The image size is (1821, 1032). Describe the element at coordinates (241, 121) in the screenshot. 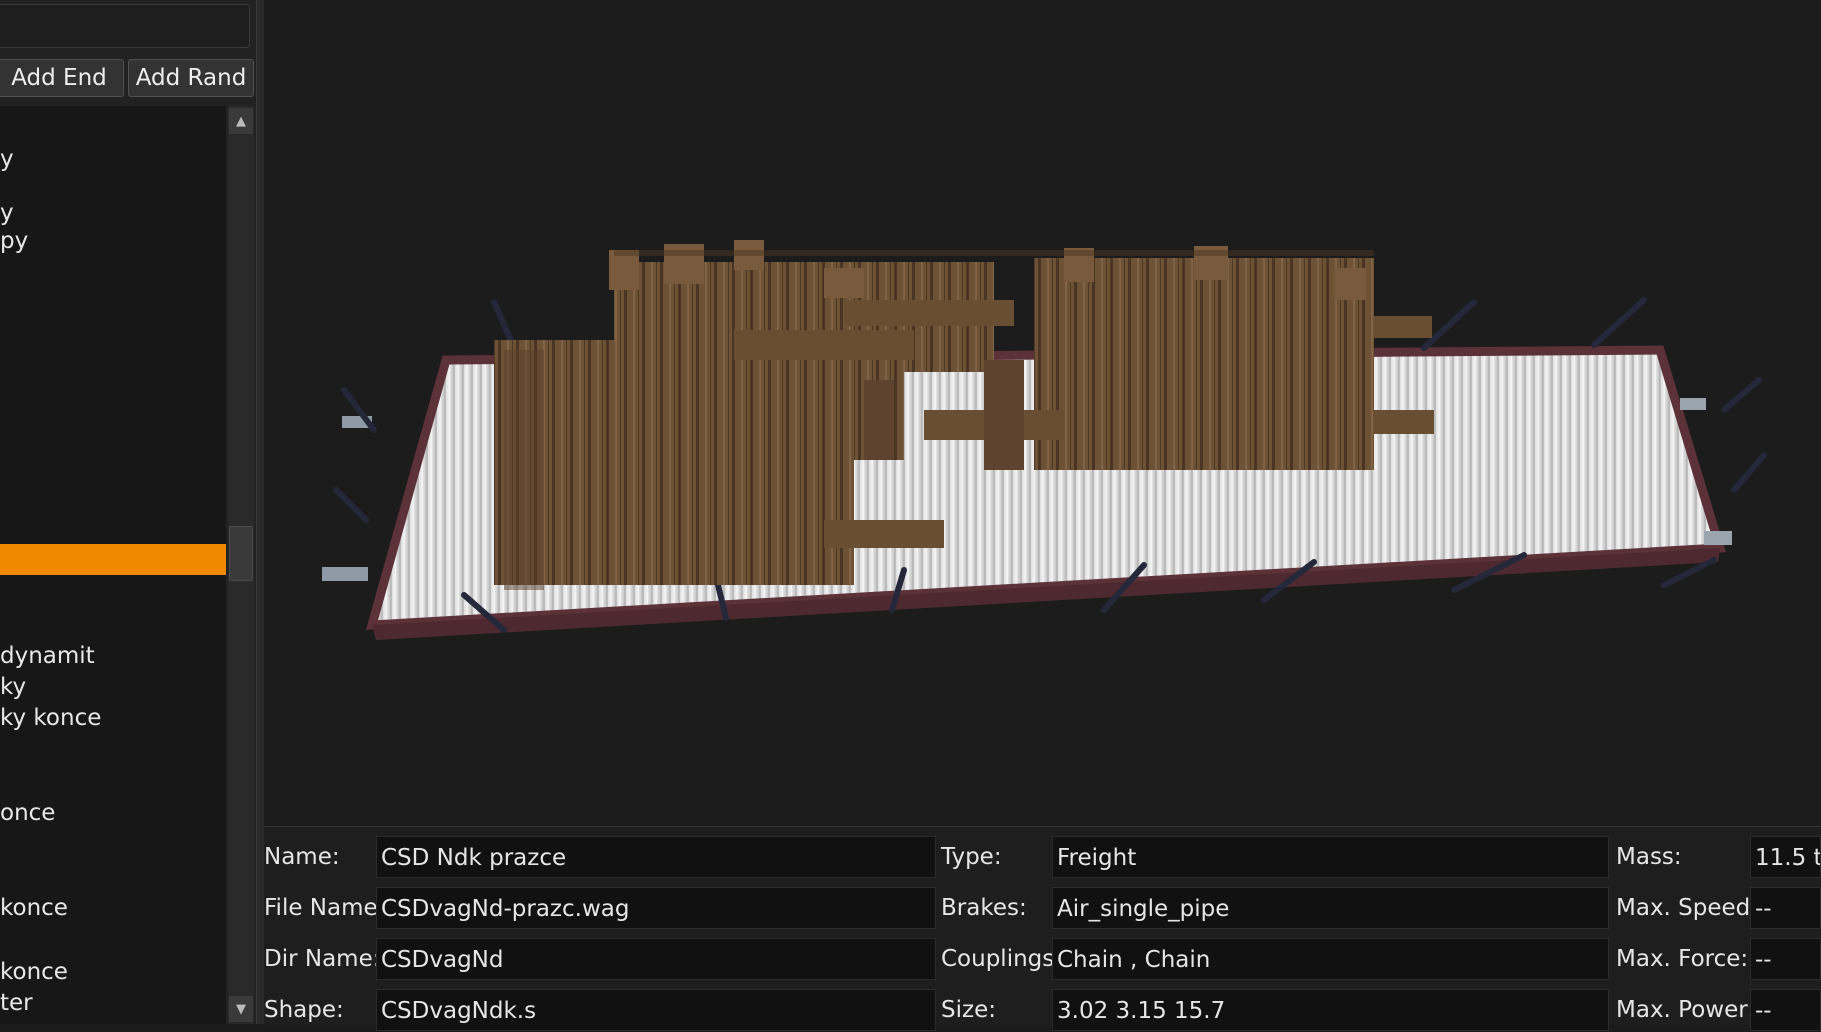

I see `scroll-up-icon: ▲` at that location.